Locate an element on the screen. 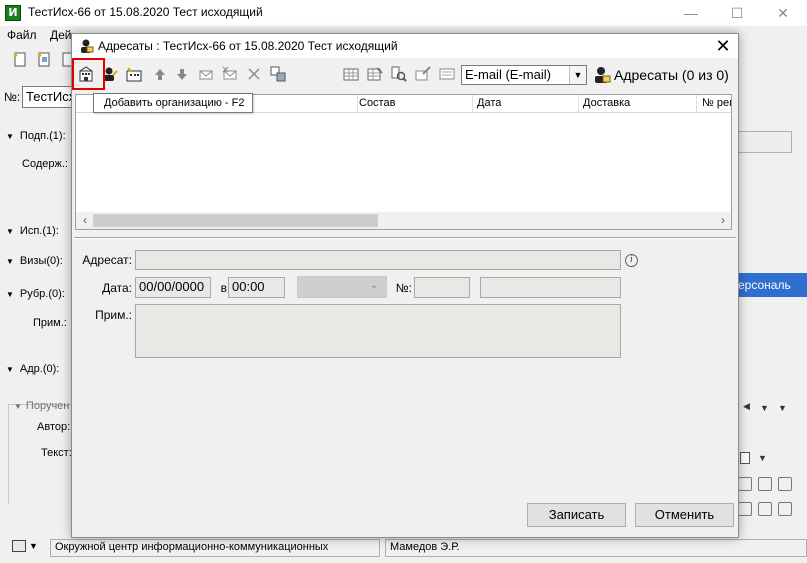 The image size is (807, 563). time-at-label: в is located at coordinates (223, 288).